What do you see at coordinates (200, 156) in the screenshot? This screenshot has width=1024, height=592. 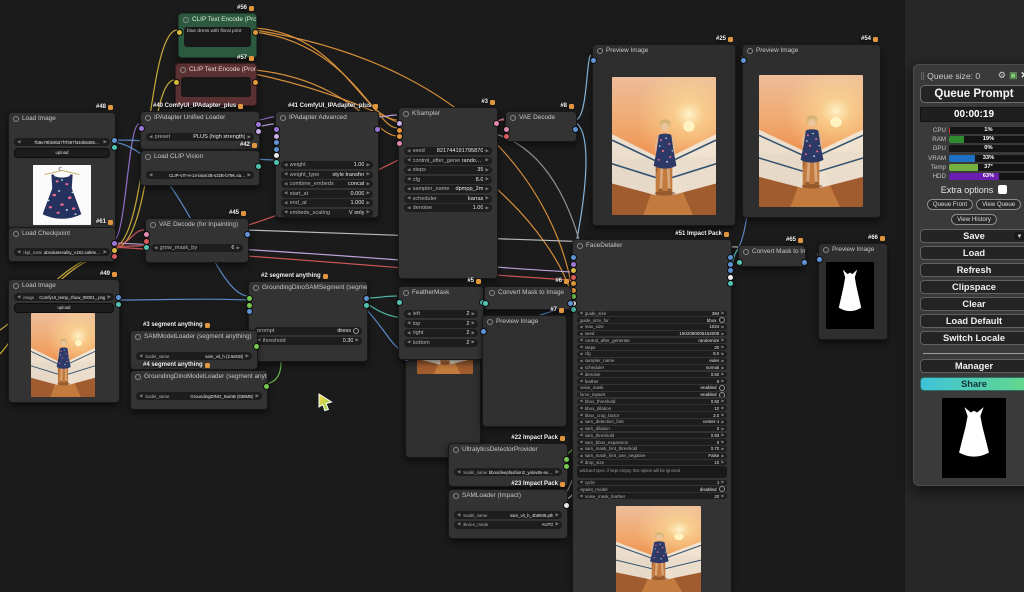 I see `node-title: Load CLIP Vision` at bounding box center [200, 156].